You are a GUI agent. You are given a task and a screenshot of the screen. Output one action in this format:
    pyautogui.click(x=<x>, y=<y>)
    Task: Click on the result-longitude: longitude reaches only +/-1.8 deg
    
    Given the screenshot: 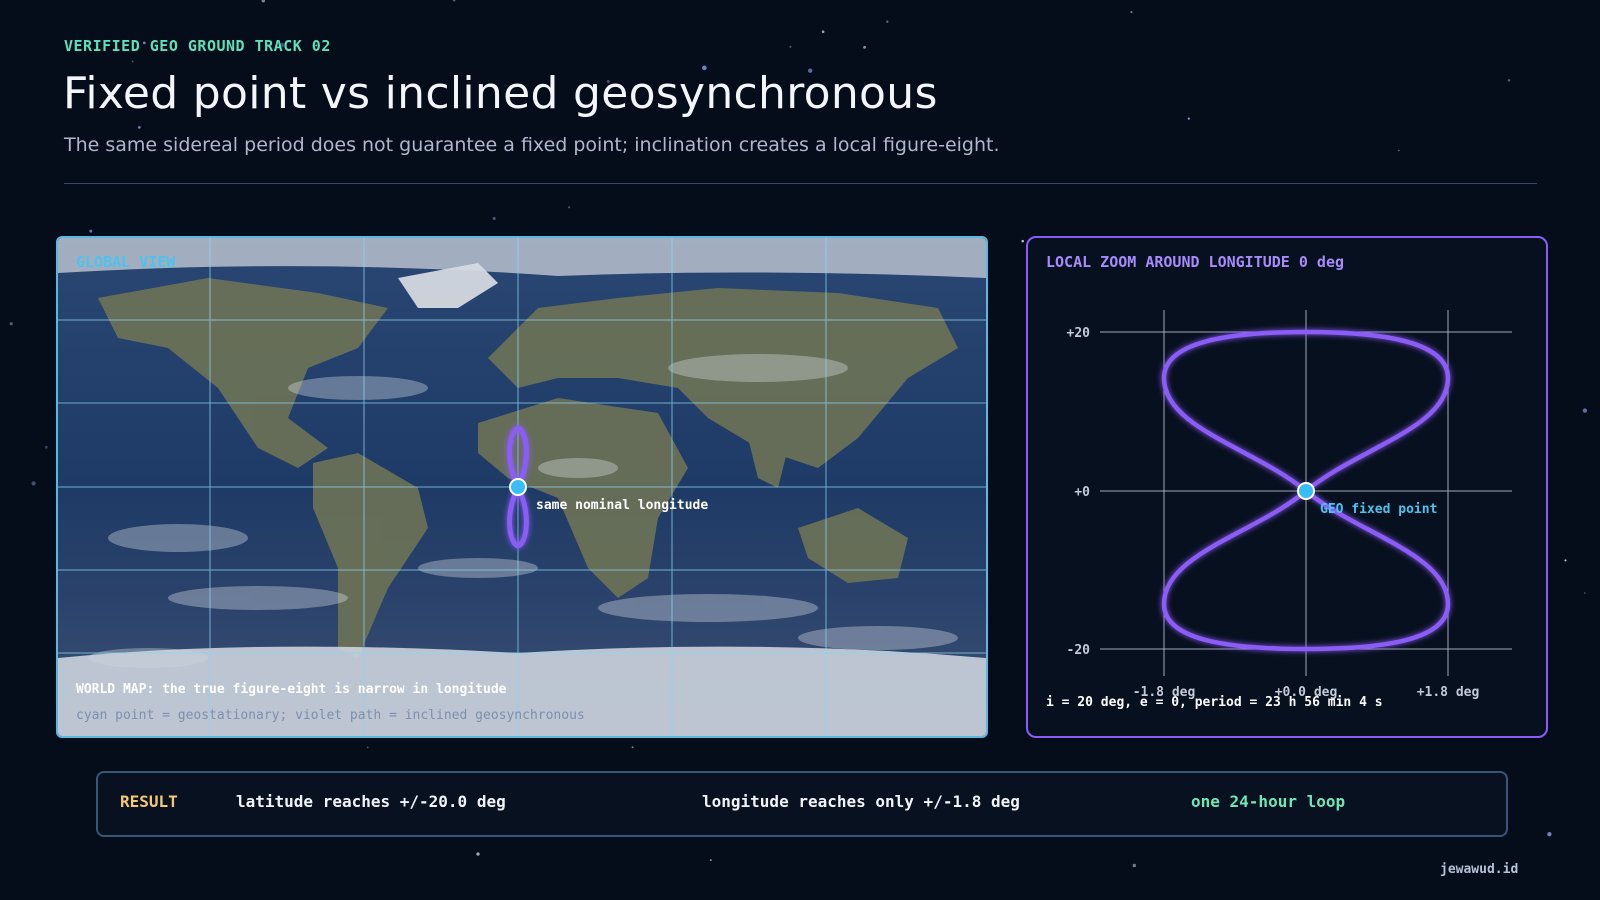 What is the action you would take?
    pyautogui.click(x=861, y=801)
    